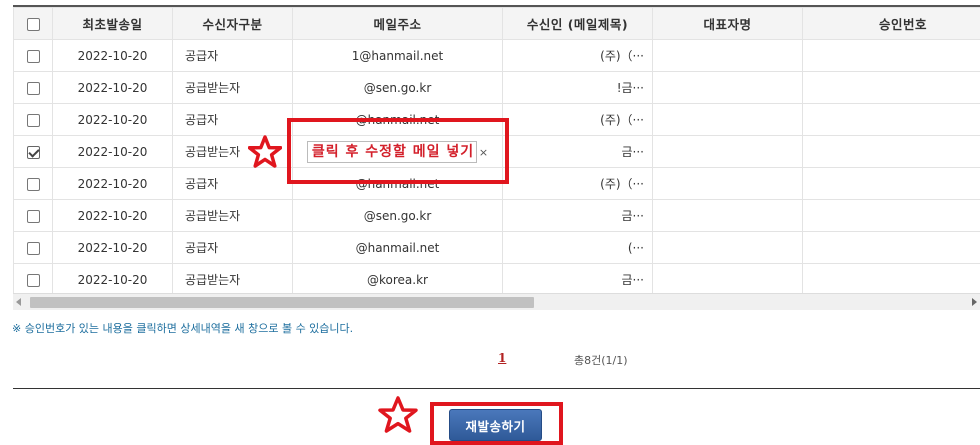  I want to click on scroll-right-arrow-icon, so click(974, 302).